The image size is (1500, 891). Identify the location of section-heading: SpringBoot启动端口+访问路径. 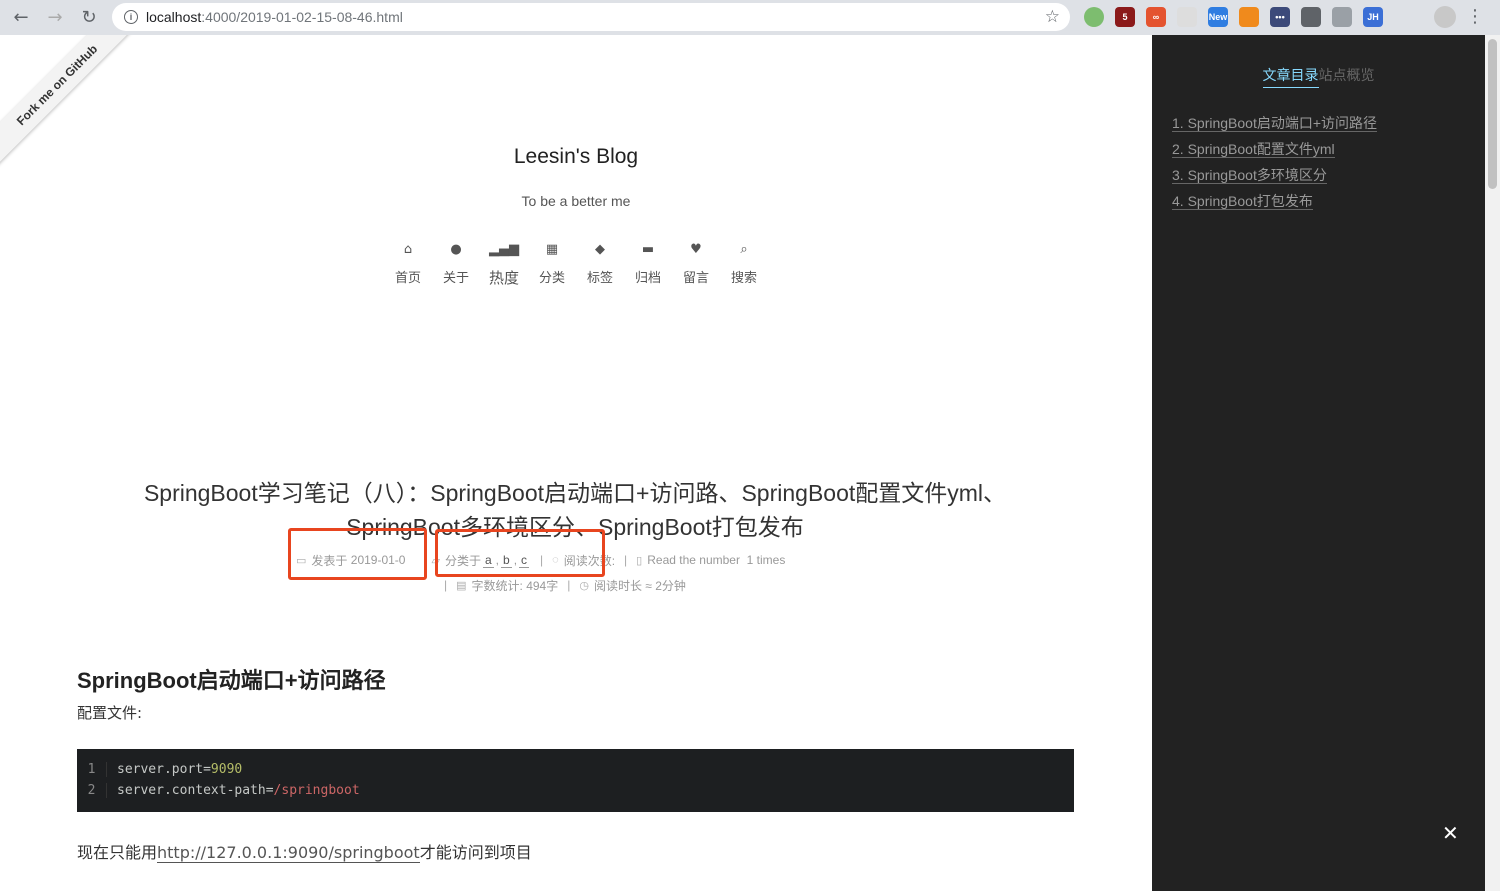
(231, 680).